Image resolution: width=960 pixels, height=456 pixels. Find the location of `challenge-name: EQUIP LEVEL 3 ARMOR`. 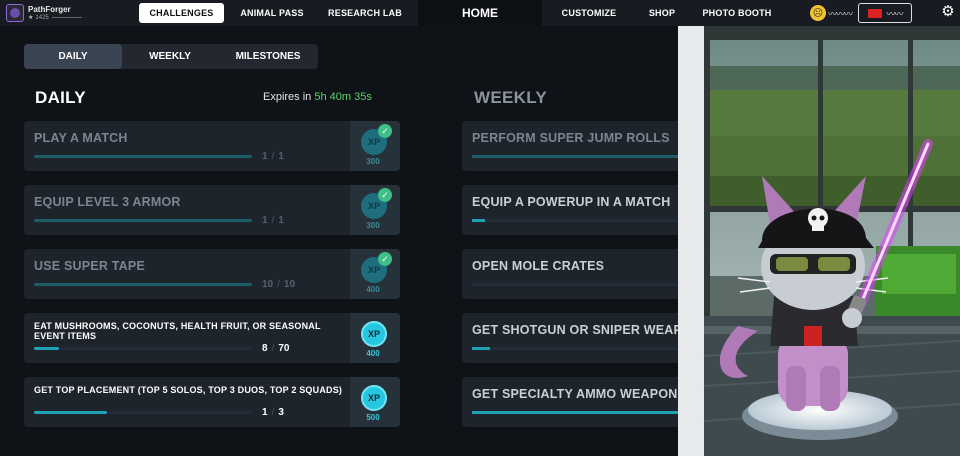

challenge-name: EQUIP LEVEL 3 ARMOR is located at coordinates (107, 202).